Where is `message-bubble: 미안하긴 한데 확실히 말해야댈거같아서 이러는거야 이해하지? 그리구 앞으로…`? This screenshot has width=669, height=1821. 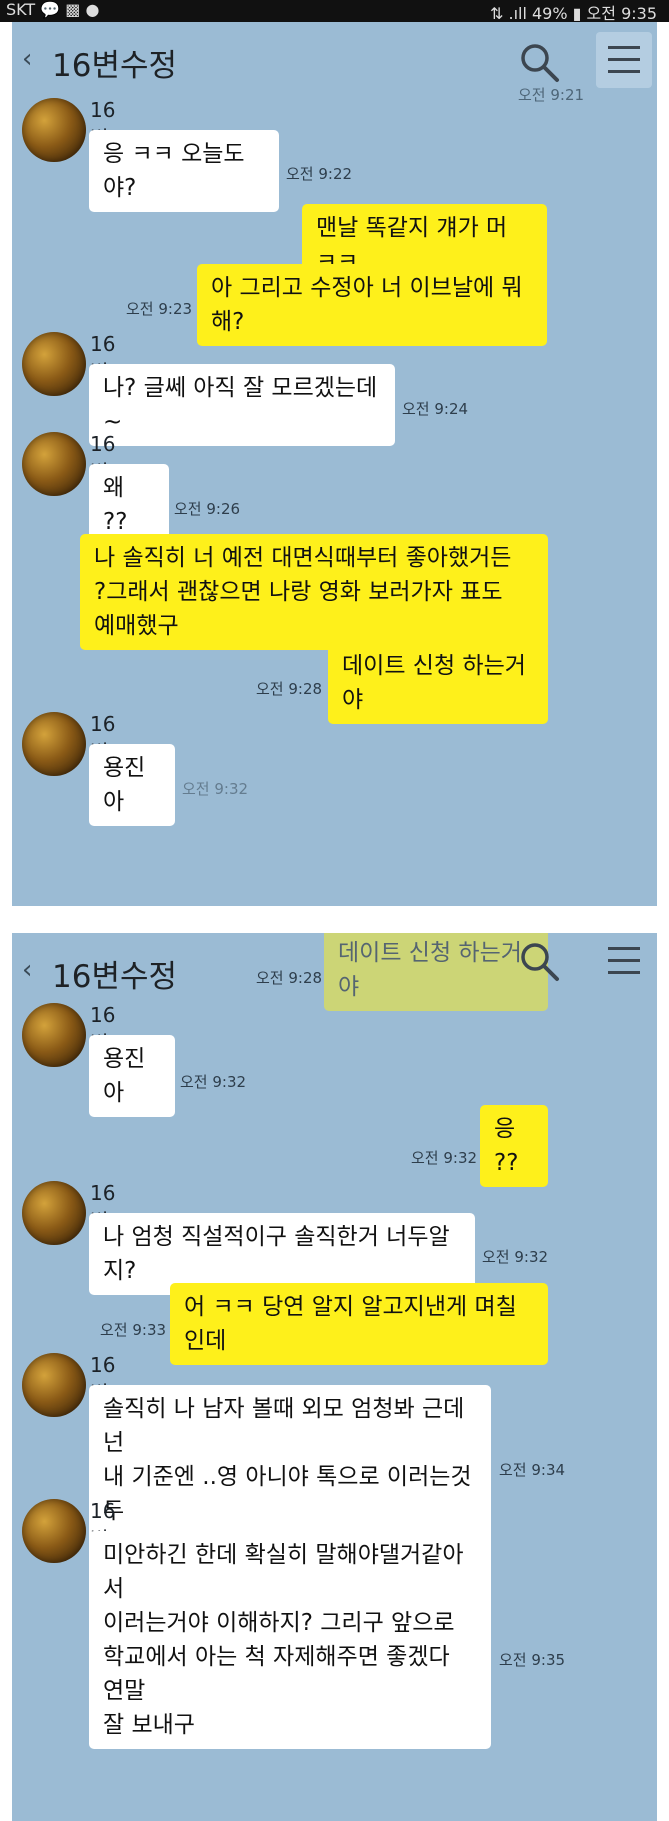
message-bubble: 미안하긴 한데 확실히 말해야댈거같아서 이러는거야 이해하지? 그리구 앞으로… is located at coordinates (290, 1640).